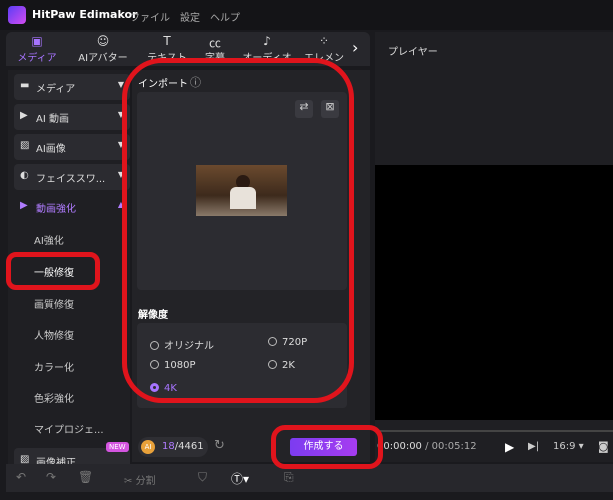  What do you see at coordinates (17, 15) in the screenshot?
I see `app-logo` at bounding box center [17, 15].